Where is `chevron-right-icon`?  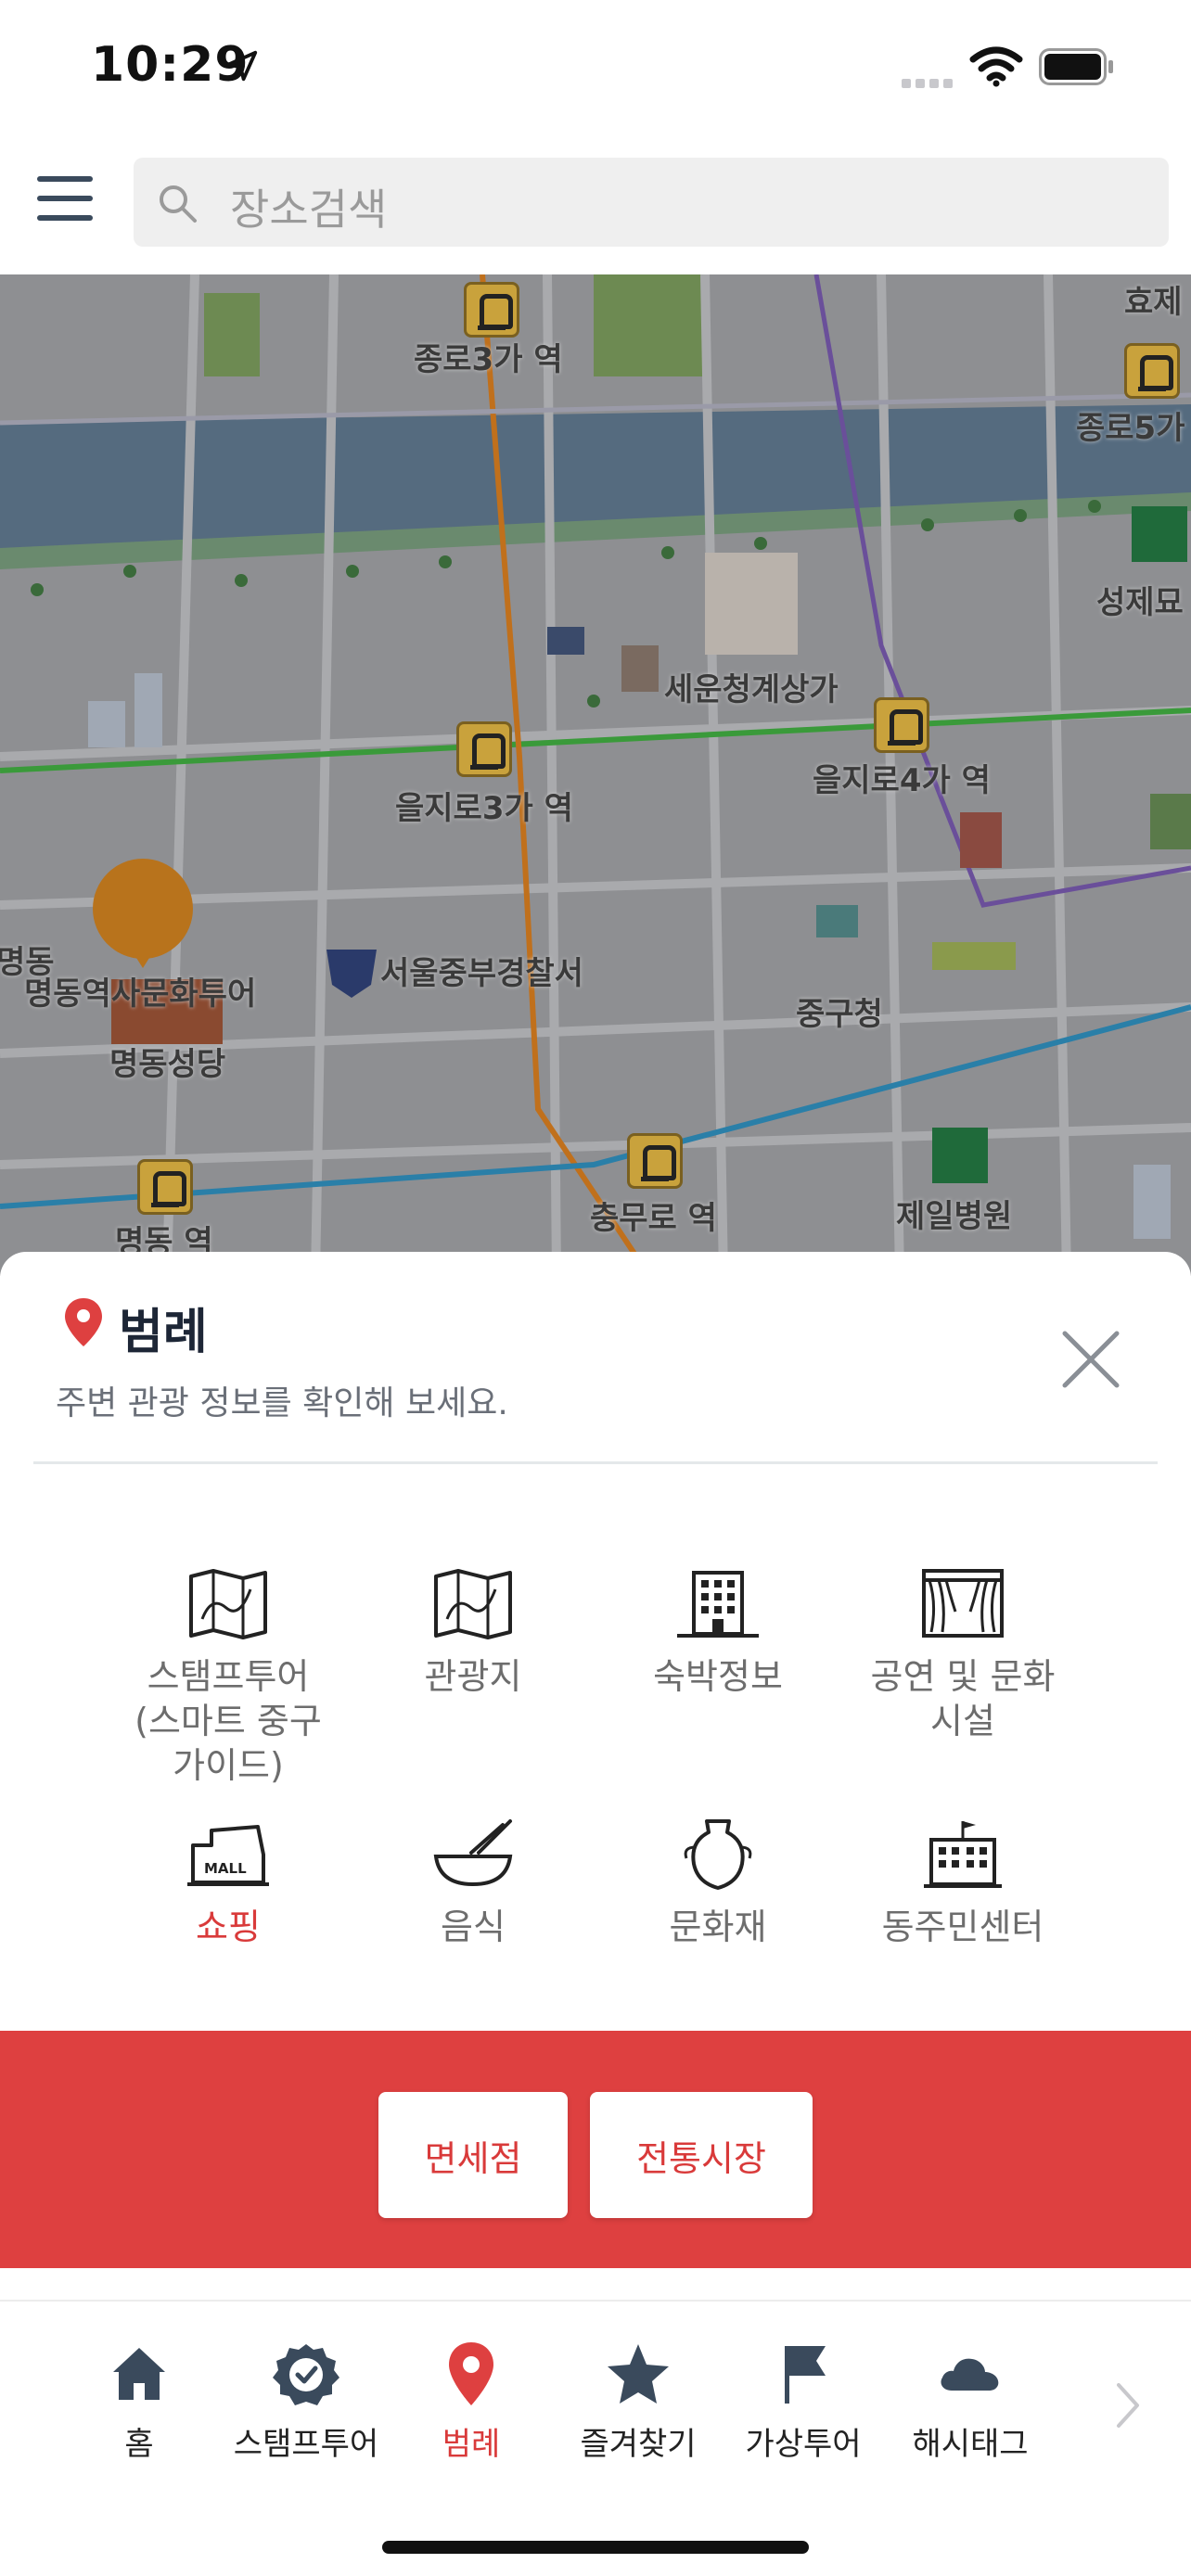 chevron-right-icon is located at coordinates (1127, 2406).